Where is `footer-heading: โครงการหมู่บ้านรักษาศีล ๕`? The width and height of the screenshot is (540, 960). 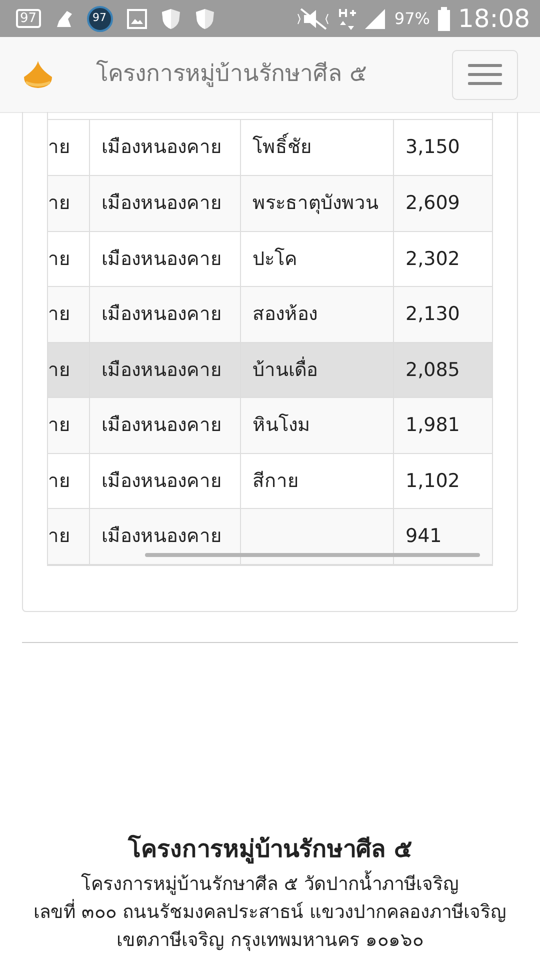
footer-heading: โครงการหมู่บ้านรักษาศีล ๕ is located at coordinates (270, 849).